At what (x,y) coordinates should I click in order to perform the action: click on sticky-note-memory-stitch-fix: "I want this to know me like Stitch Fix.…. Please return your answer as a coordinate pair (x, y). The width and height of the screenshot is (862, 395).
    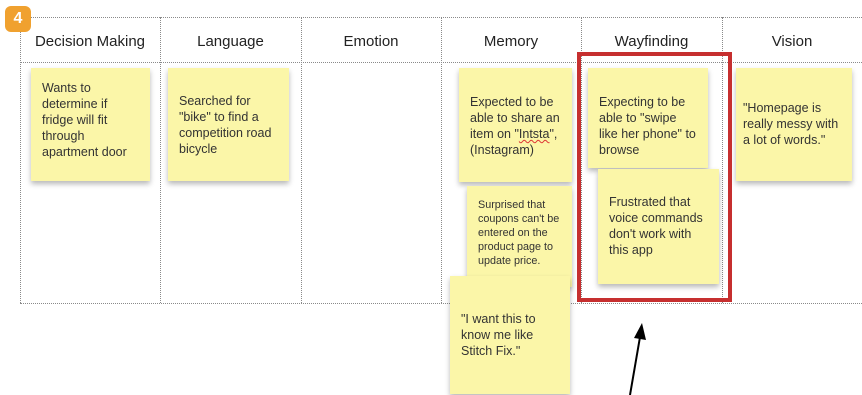
    Looking at the image, I should click on (510, 335).